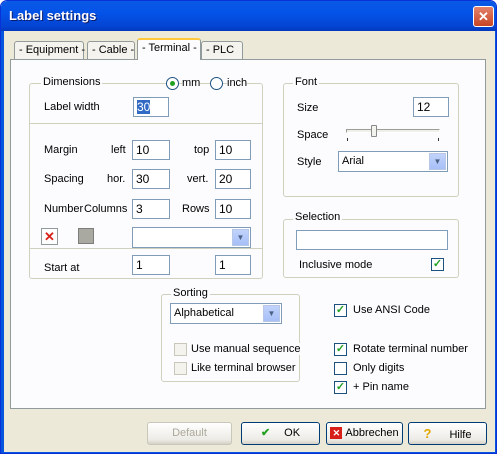 Image resolution: width=497 pixels, height=454 pixels. I want to click on help-button-label: Hilfe, so click(460, 435).